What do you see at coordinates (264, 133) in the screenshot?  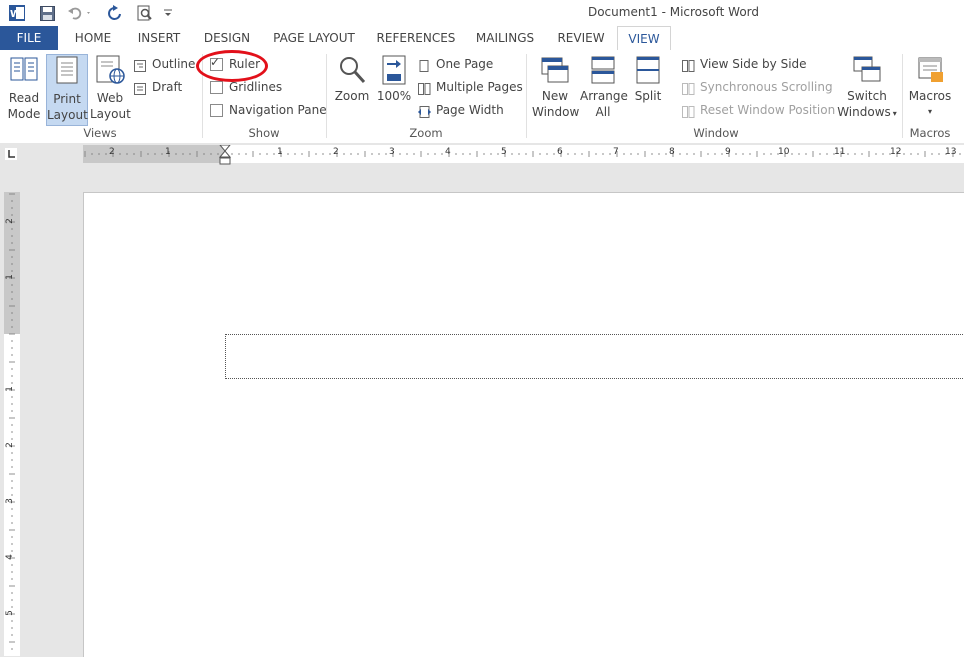 I see `show-group-label: Show` at bounding box center [264, 133].